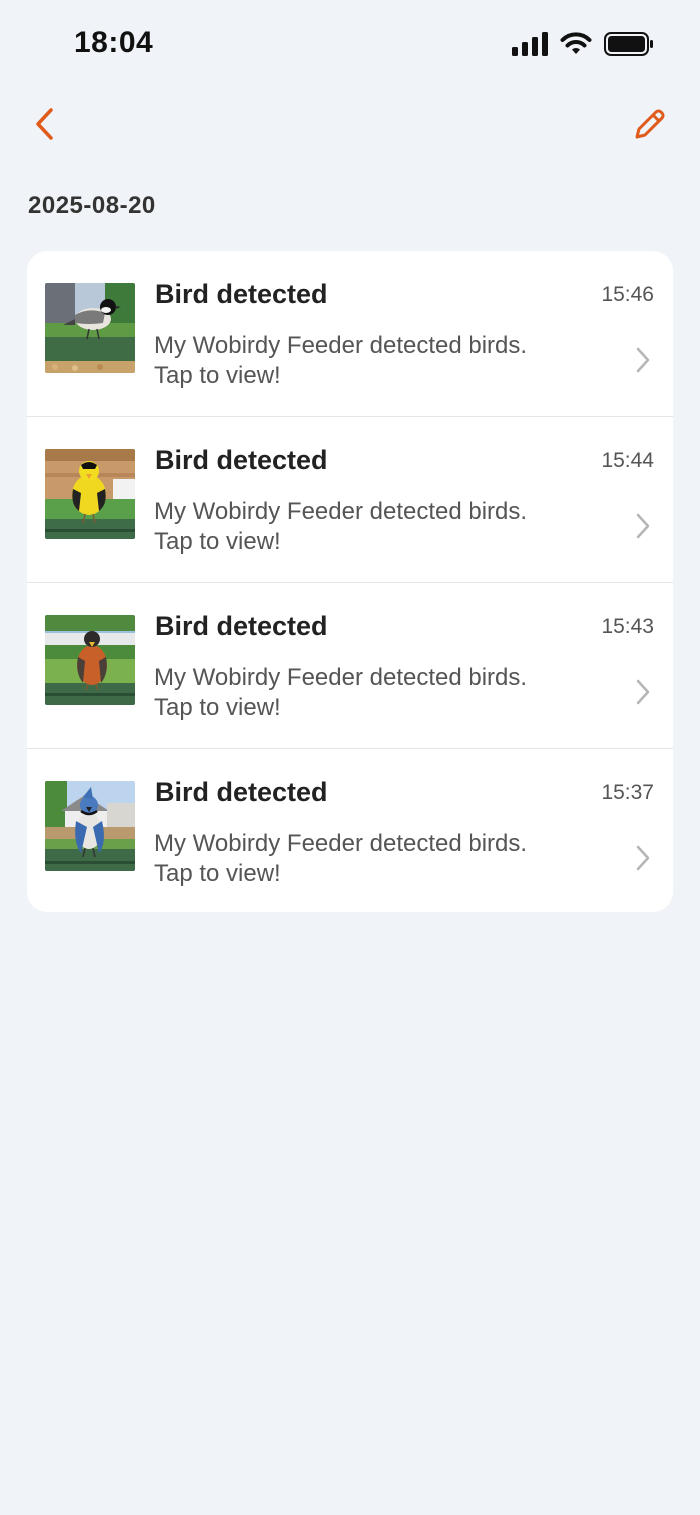 The image size is (700, 1515). What do you see at coordinates (350, 46) in the screenshot?
I see `status-bar: 18:04` at bounding box center [350, 46].